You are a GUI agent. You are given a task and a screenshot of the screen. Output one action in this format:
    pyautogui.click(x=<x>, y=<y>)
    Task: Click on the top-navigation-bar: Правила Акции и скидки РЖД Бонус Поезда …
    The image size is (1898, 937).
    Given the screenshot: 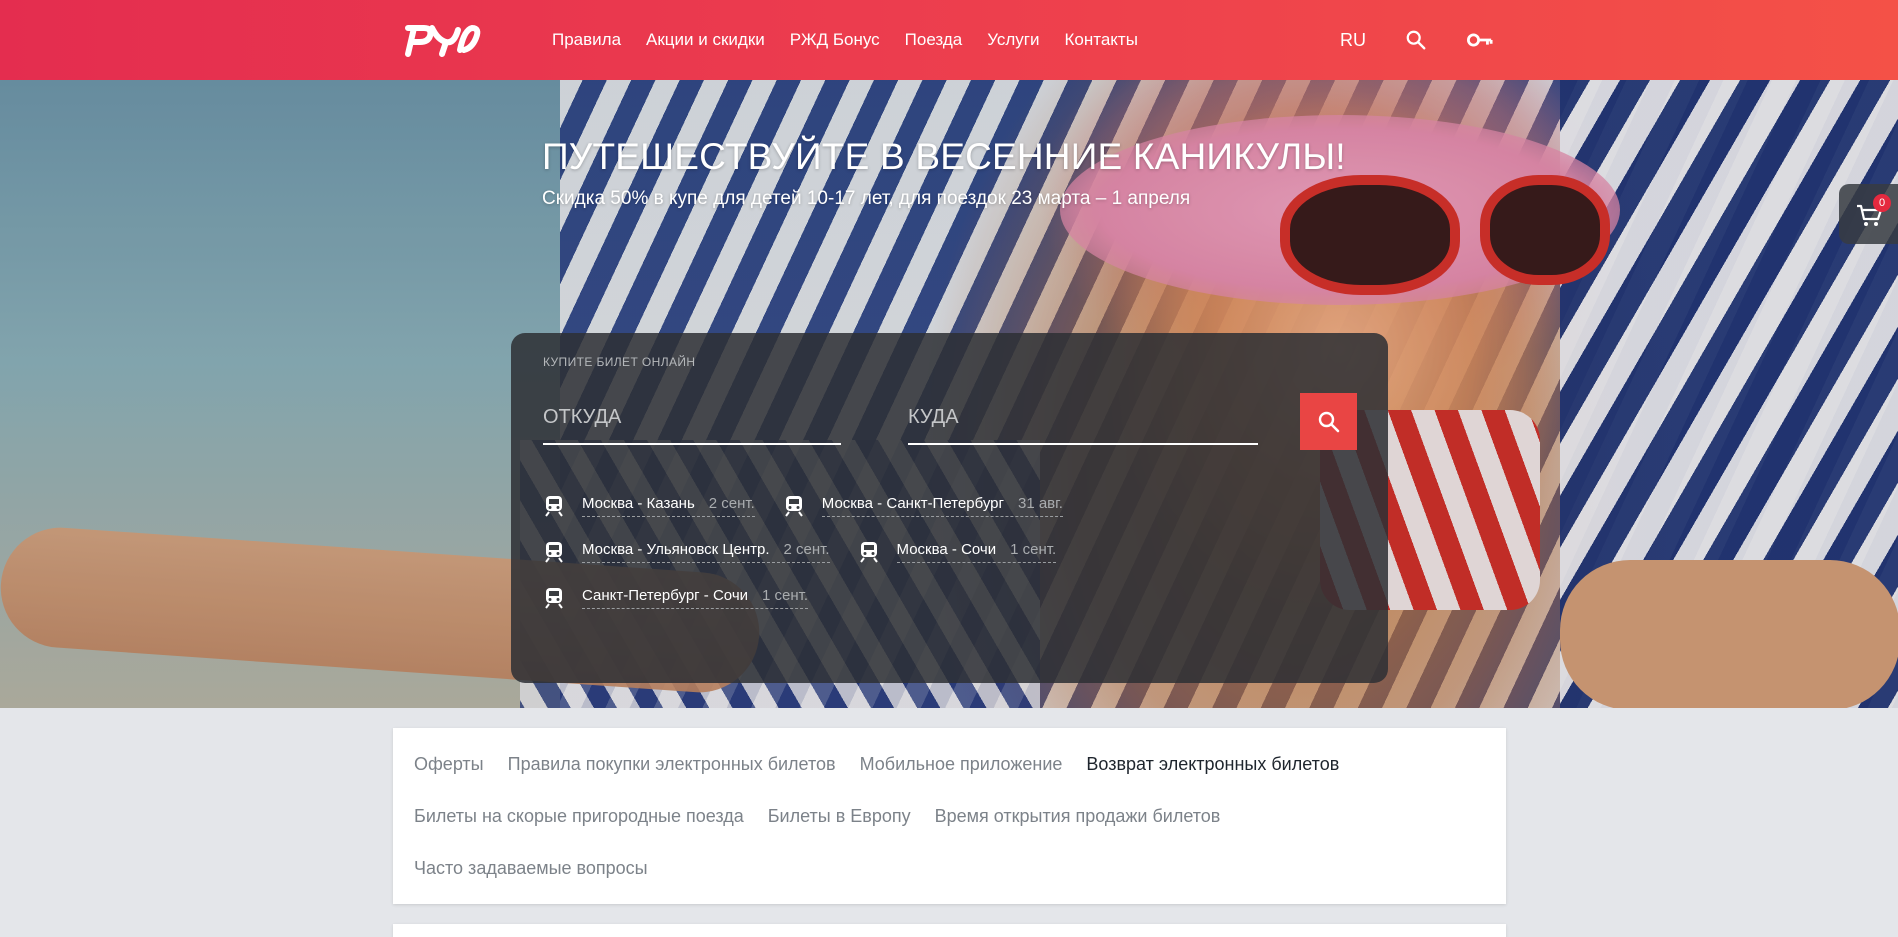 What is the action you would take?
    pyautogui.click(x=949, y=40)
    